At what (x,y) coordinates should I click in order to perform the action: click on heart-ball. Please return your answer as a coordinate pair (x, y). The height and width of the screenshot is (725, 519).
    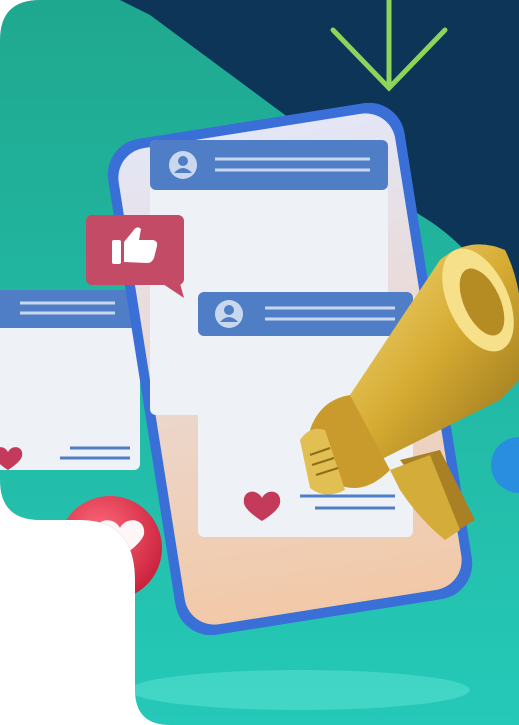
    Looking at the image, I should click on (110, 548).